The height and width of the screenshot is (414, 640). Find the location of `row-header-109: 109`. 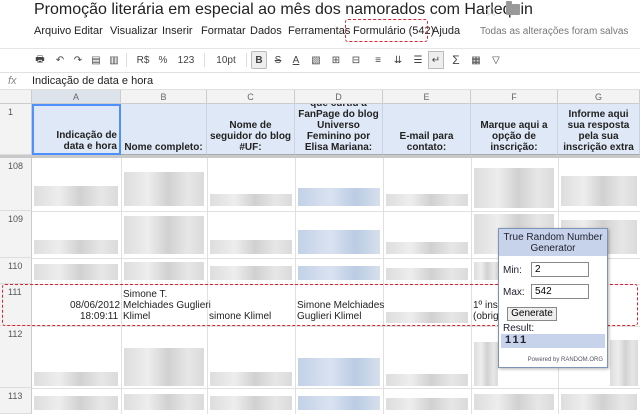

row-header-109: 109 is located at coordinates (16, 234).